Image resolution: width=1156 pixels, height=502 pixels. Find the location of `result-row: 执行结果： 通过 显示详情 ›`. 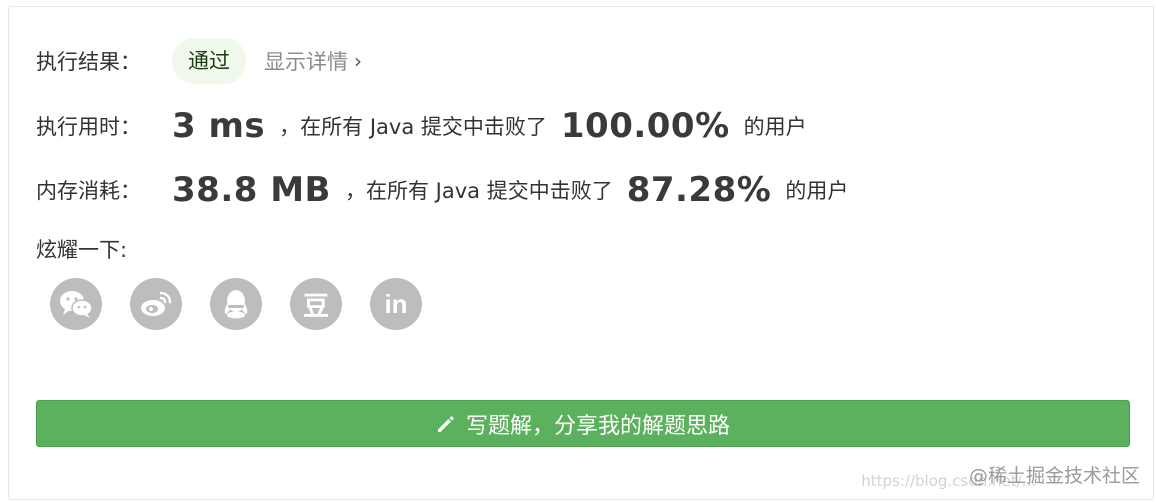

result-row: 执行结果： 通过 显示详情 › is located at coordinates (199, 61).